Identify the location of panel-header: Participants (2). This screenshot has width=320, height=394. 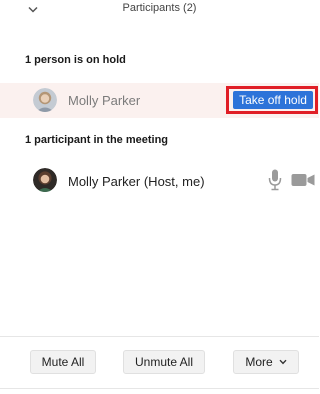
(159, 11).